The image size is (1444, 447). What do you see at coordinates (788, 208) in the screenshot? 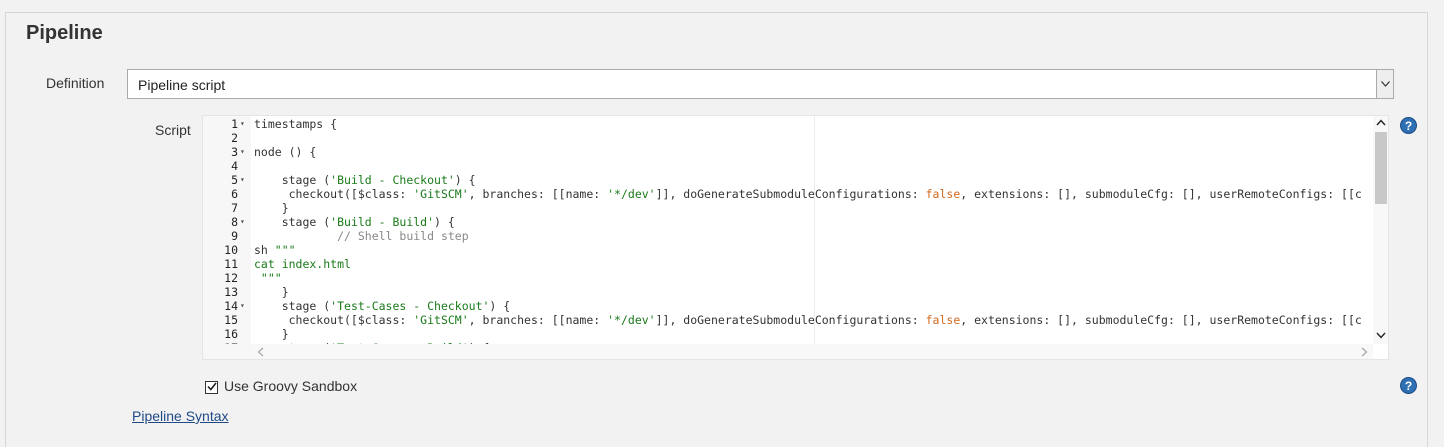
I see `code-line: 7 }` at bounding box center [788, 208].